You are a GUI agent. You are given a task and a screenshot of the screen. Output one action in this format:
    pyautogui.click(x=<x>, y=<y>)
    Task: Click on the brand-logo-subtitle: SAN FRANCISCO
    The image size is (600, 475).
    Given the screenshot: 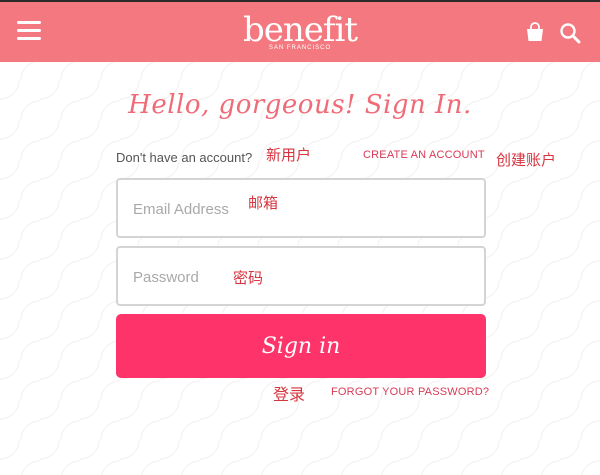 What is the action you would take?
    pyautogui.click(x=300, y=48)
    